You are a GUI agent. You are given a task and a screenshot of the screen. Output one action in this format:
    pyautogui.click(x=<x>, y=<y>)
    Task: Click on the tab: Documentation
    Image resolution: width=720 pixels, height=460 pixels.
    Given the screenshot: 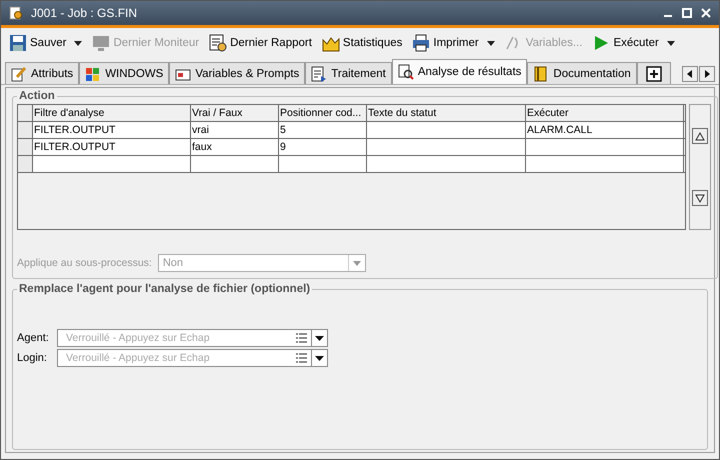 What is the action you would take?
    pyautogui.click(x=582, y=73)
    